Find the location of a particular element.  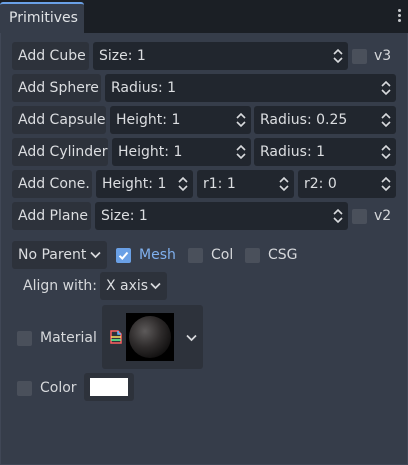

plane-v2-checkbox is located at coordinates (359, 216).